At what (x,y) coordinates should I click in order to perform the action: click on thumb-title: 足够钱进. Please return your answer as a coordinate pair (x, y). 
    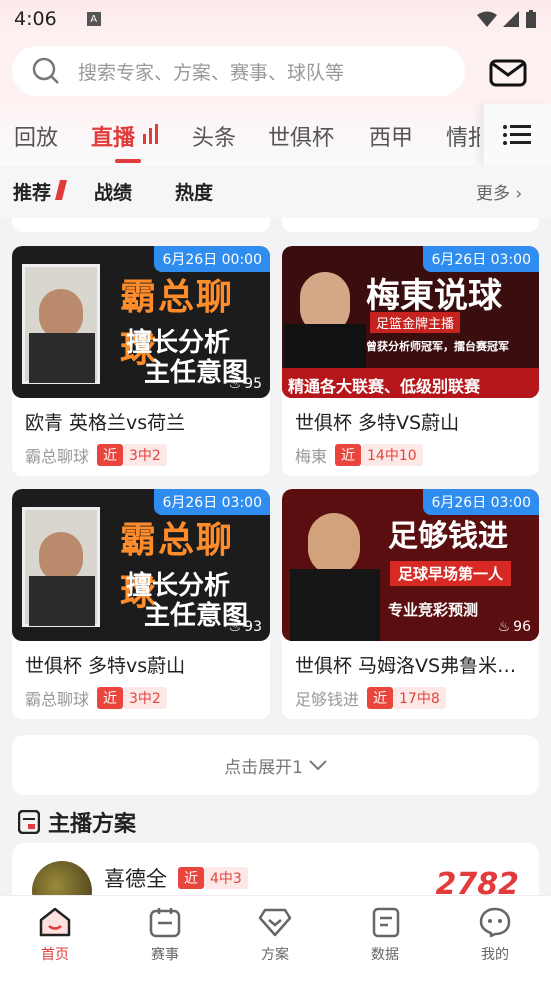
    Looking at the image, I should click on (448, 536).